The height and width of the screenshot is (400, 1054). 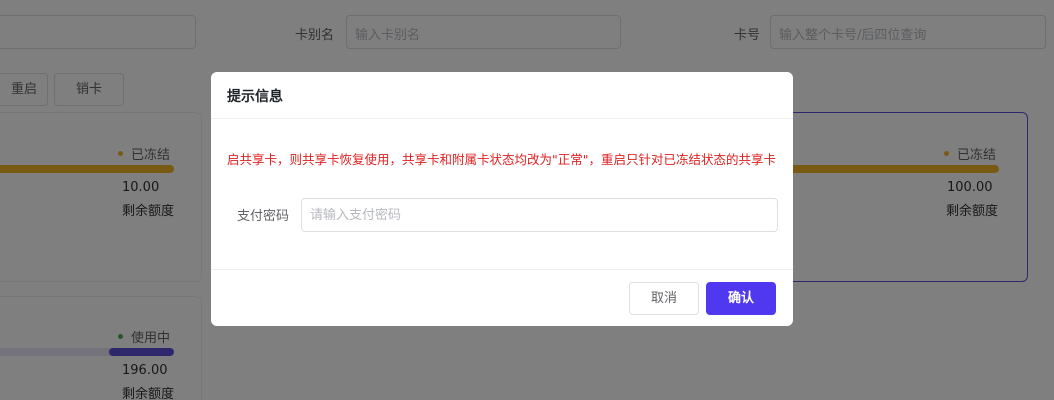 I want to click on payment-password-input, so click(x=539, y=215).